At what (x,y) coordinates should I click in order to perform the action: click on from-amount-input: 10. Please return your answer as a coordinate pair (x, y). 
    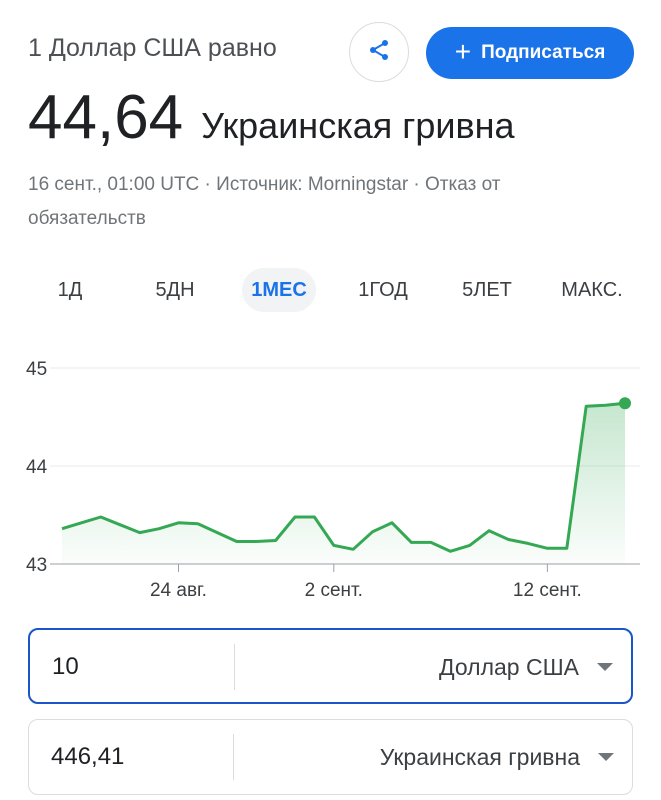
    Looking at the image, I should click on (65, 667).